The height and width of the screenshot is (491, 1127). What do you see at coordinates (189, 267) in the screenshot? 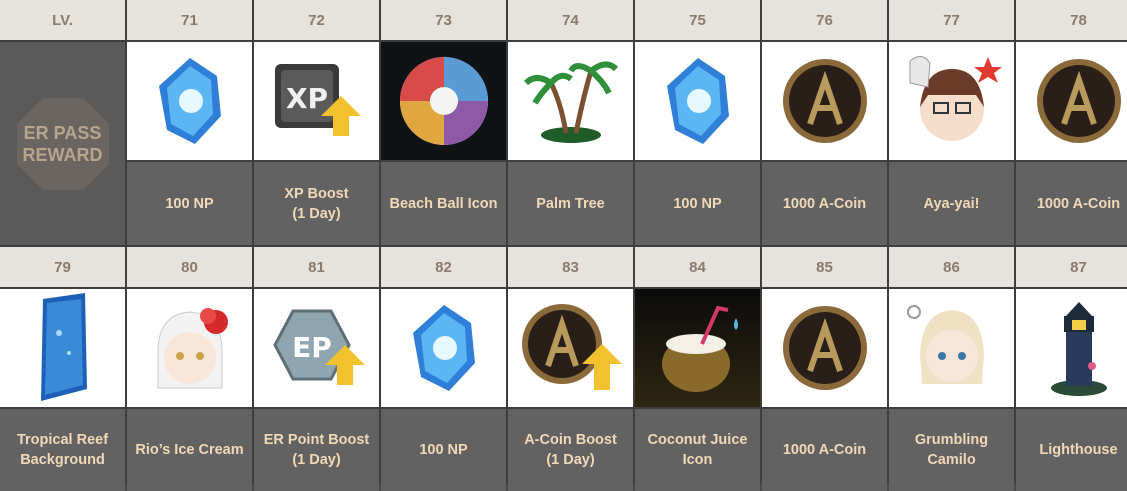
I see `level-cell: 80` at bounding box center [189, 267].